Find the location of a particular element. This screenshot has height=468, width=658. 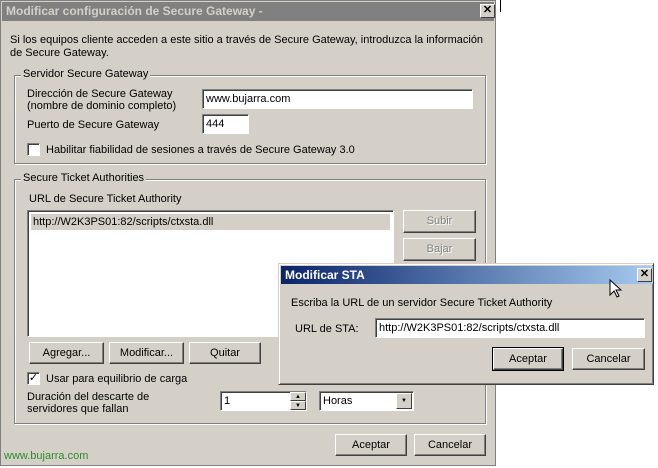

sta-cancel-button: Cancelar is located at coordinates (608, 359).